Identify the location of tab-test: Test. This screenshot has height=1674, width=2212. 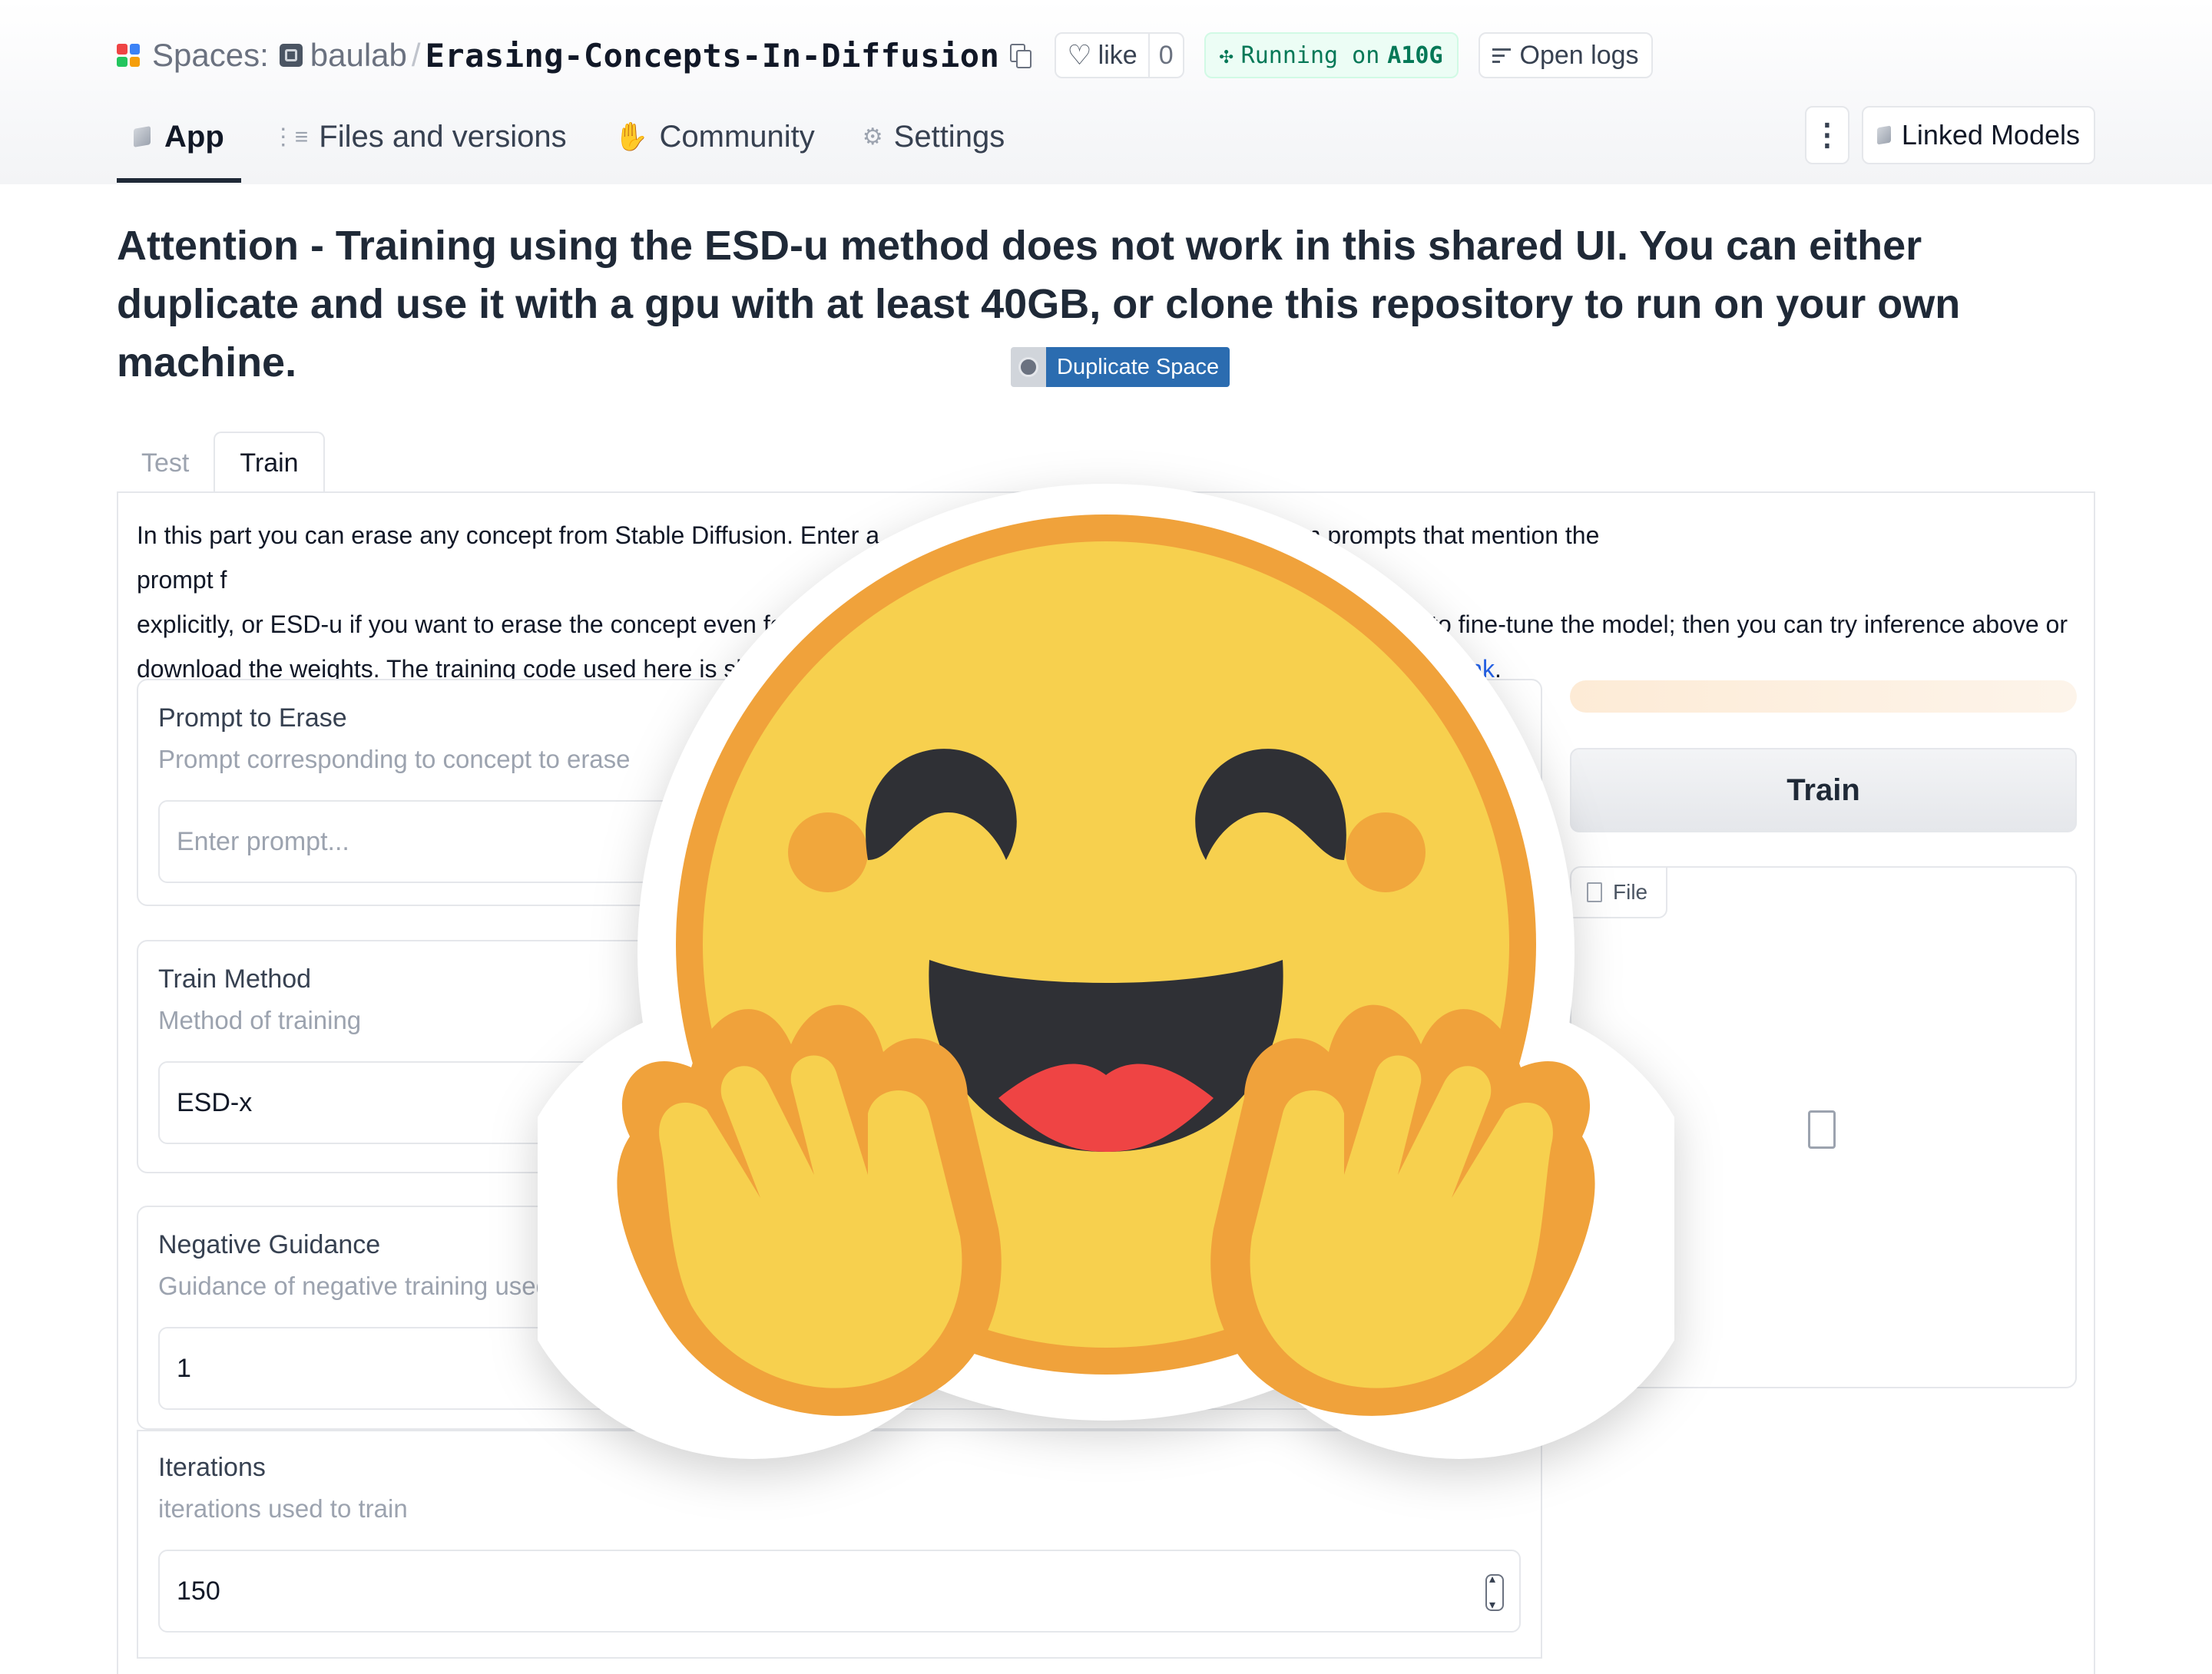
(166, 463).